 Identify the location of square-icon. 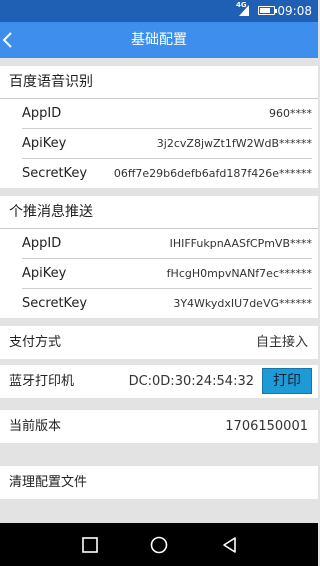
(90, 545).